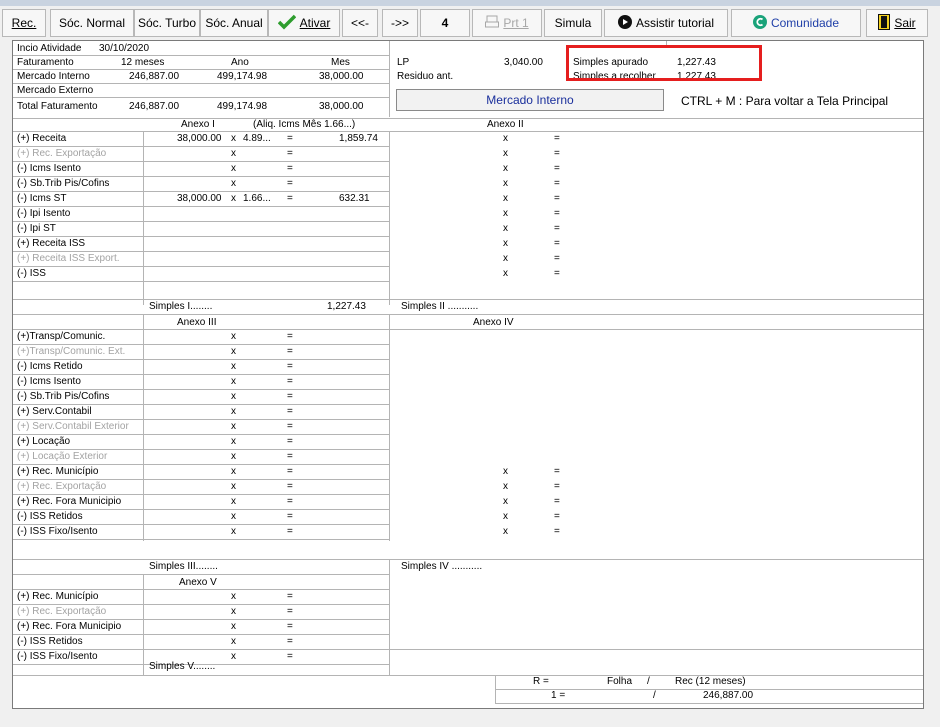  What do you see at coordinates (341, 106) in the screenshot?
I see `total-faturamento-mes: 38,000.00` at bounding box center [341, 106].